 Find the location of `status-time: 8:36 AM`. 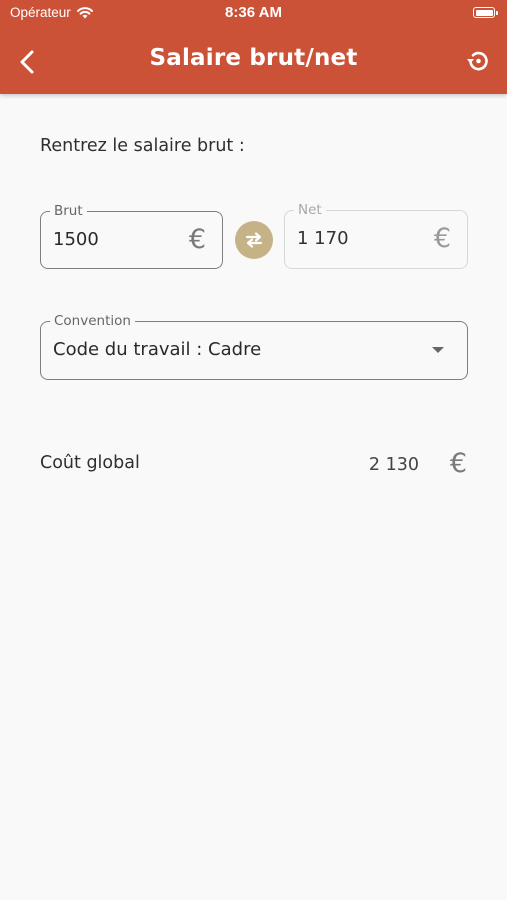

status-time: 8:36 AM is located at coordinates (253, 12).